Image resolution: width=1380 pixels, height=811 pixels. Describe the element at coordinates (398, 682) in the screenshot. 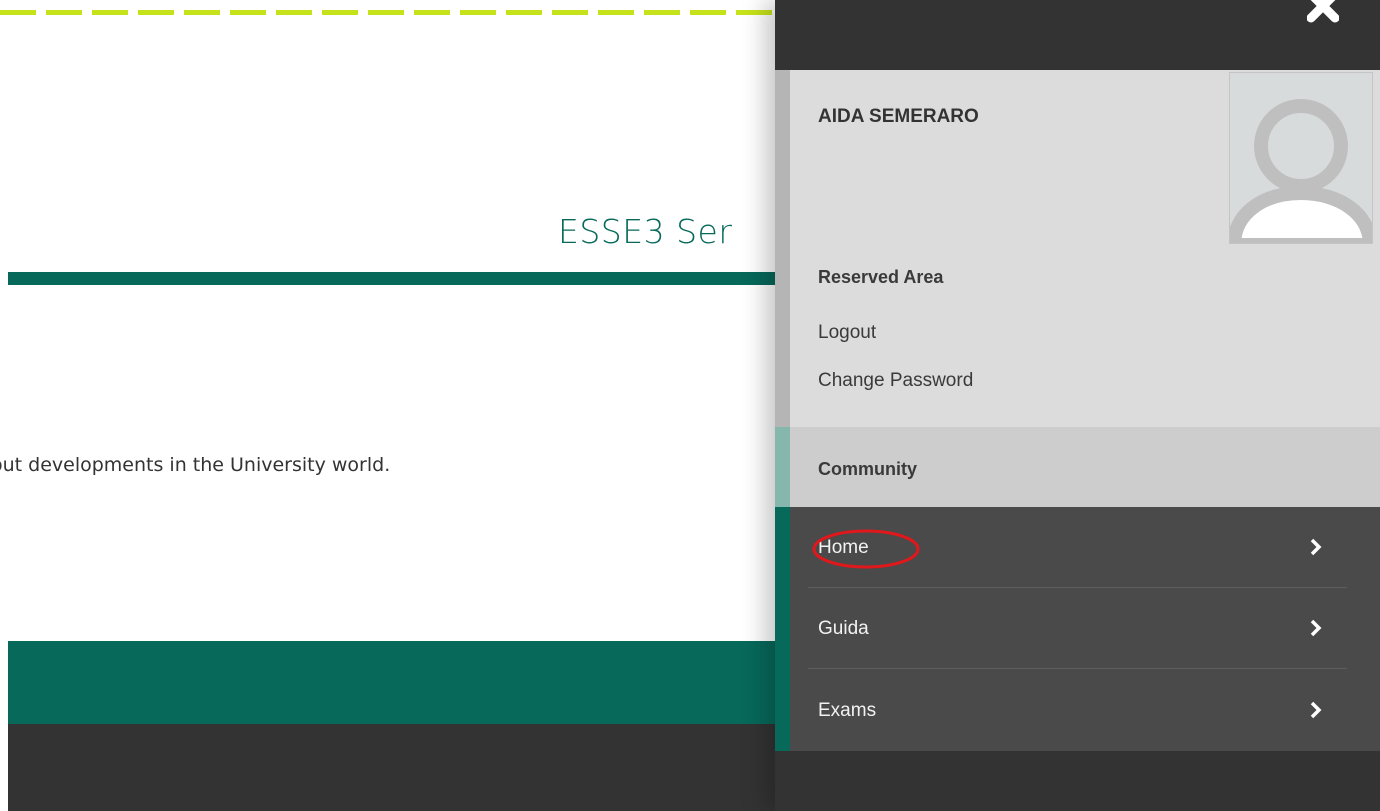

I see `green-banner` at that location.